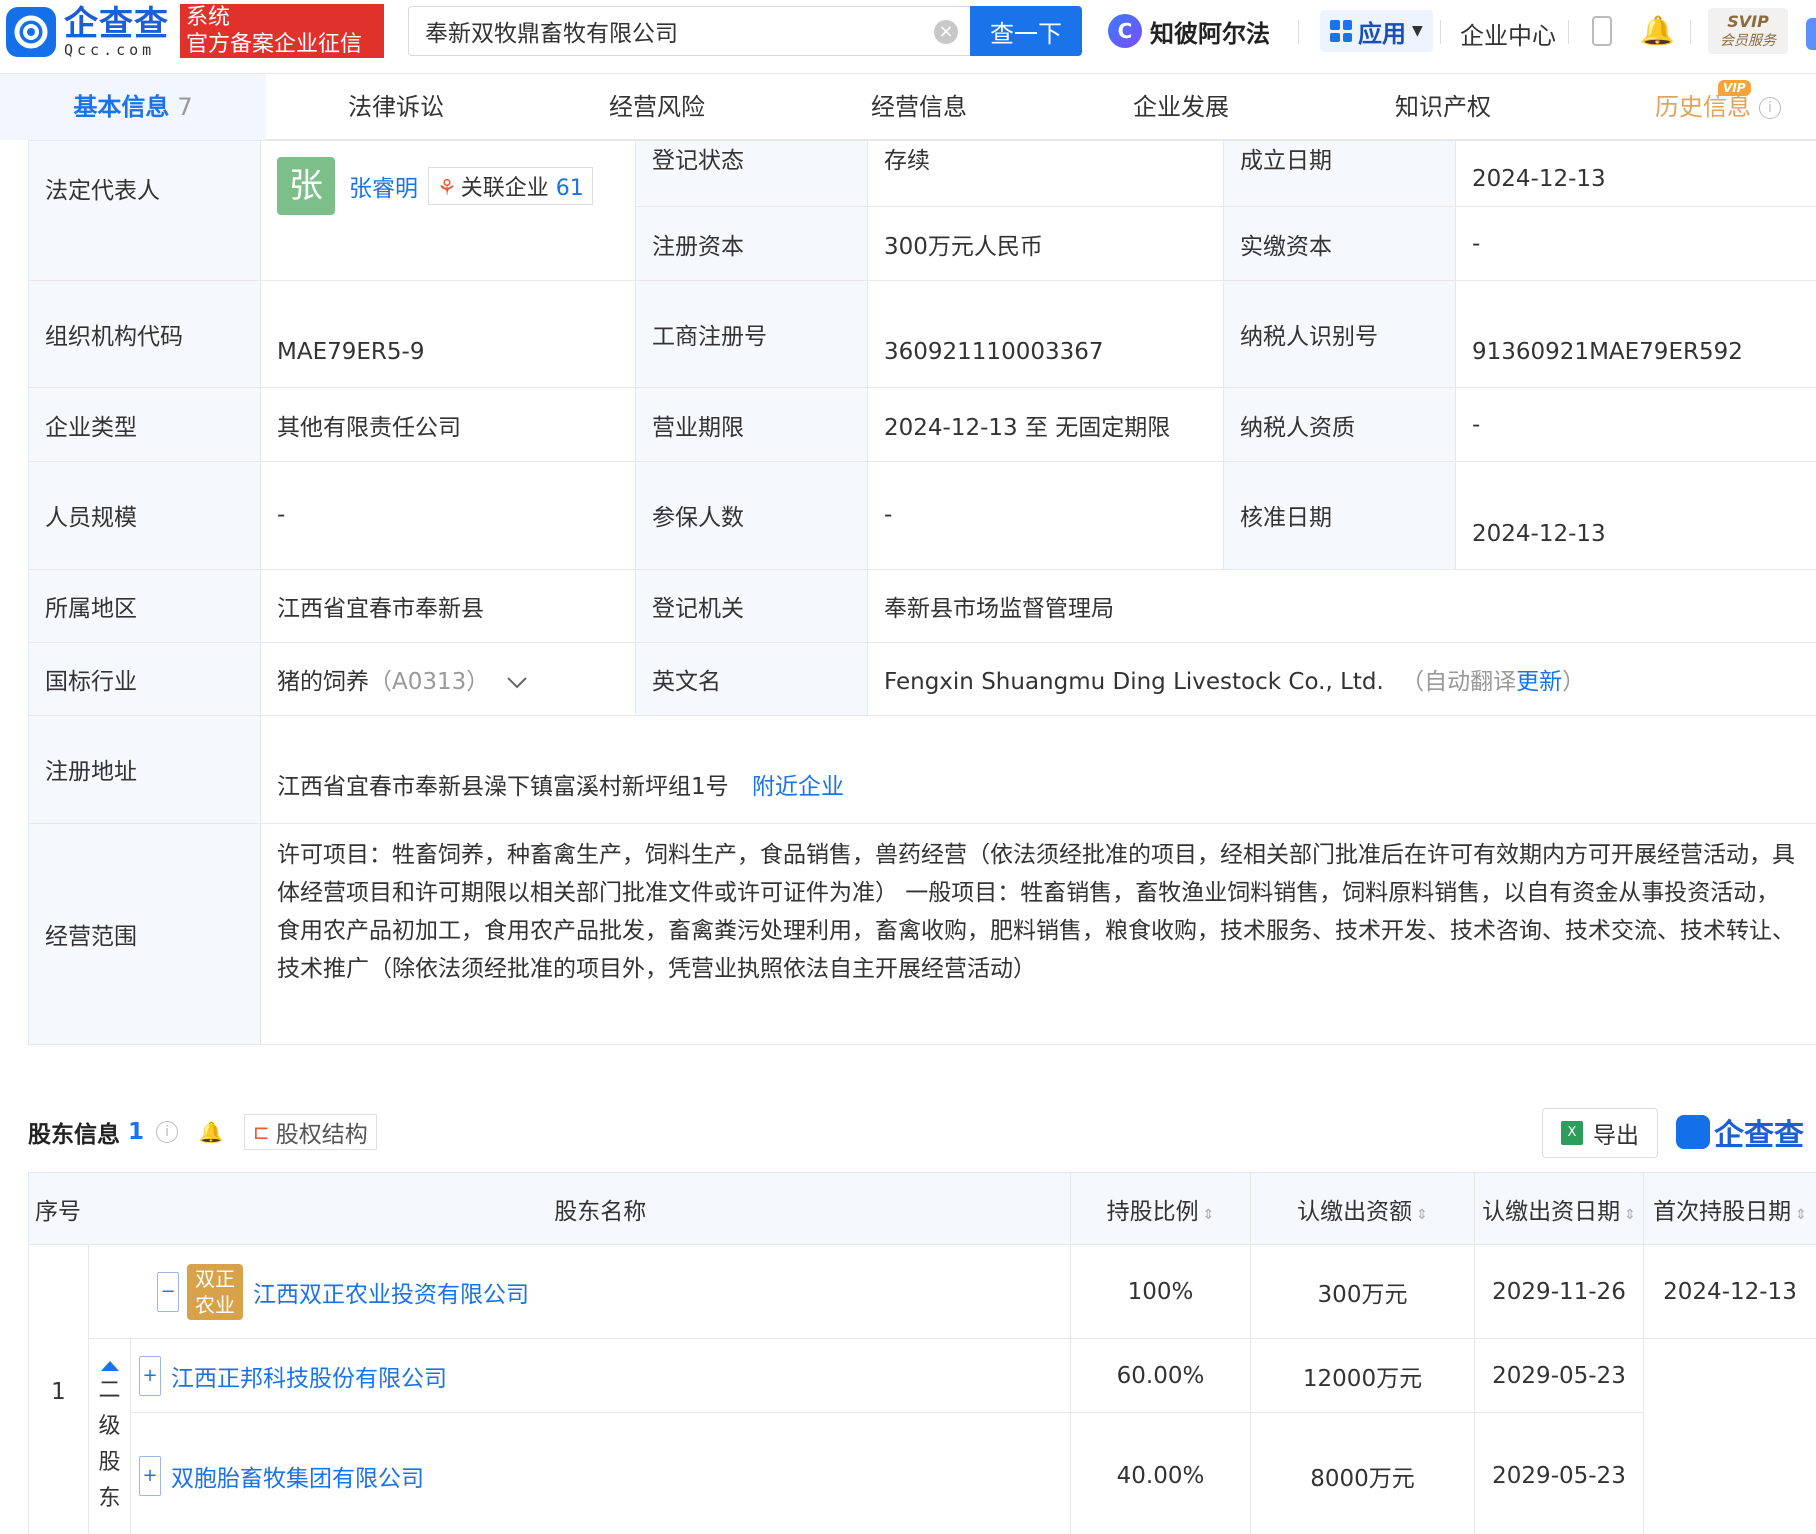 This screenshot has height=1534, width=1816. Describe the element at coordinates (383, 189) in the screenshot. I see `legal-rep-name: 张睿明` at that location.